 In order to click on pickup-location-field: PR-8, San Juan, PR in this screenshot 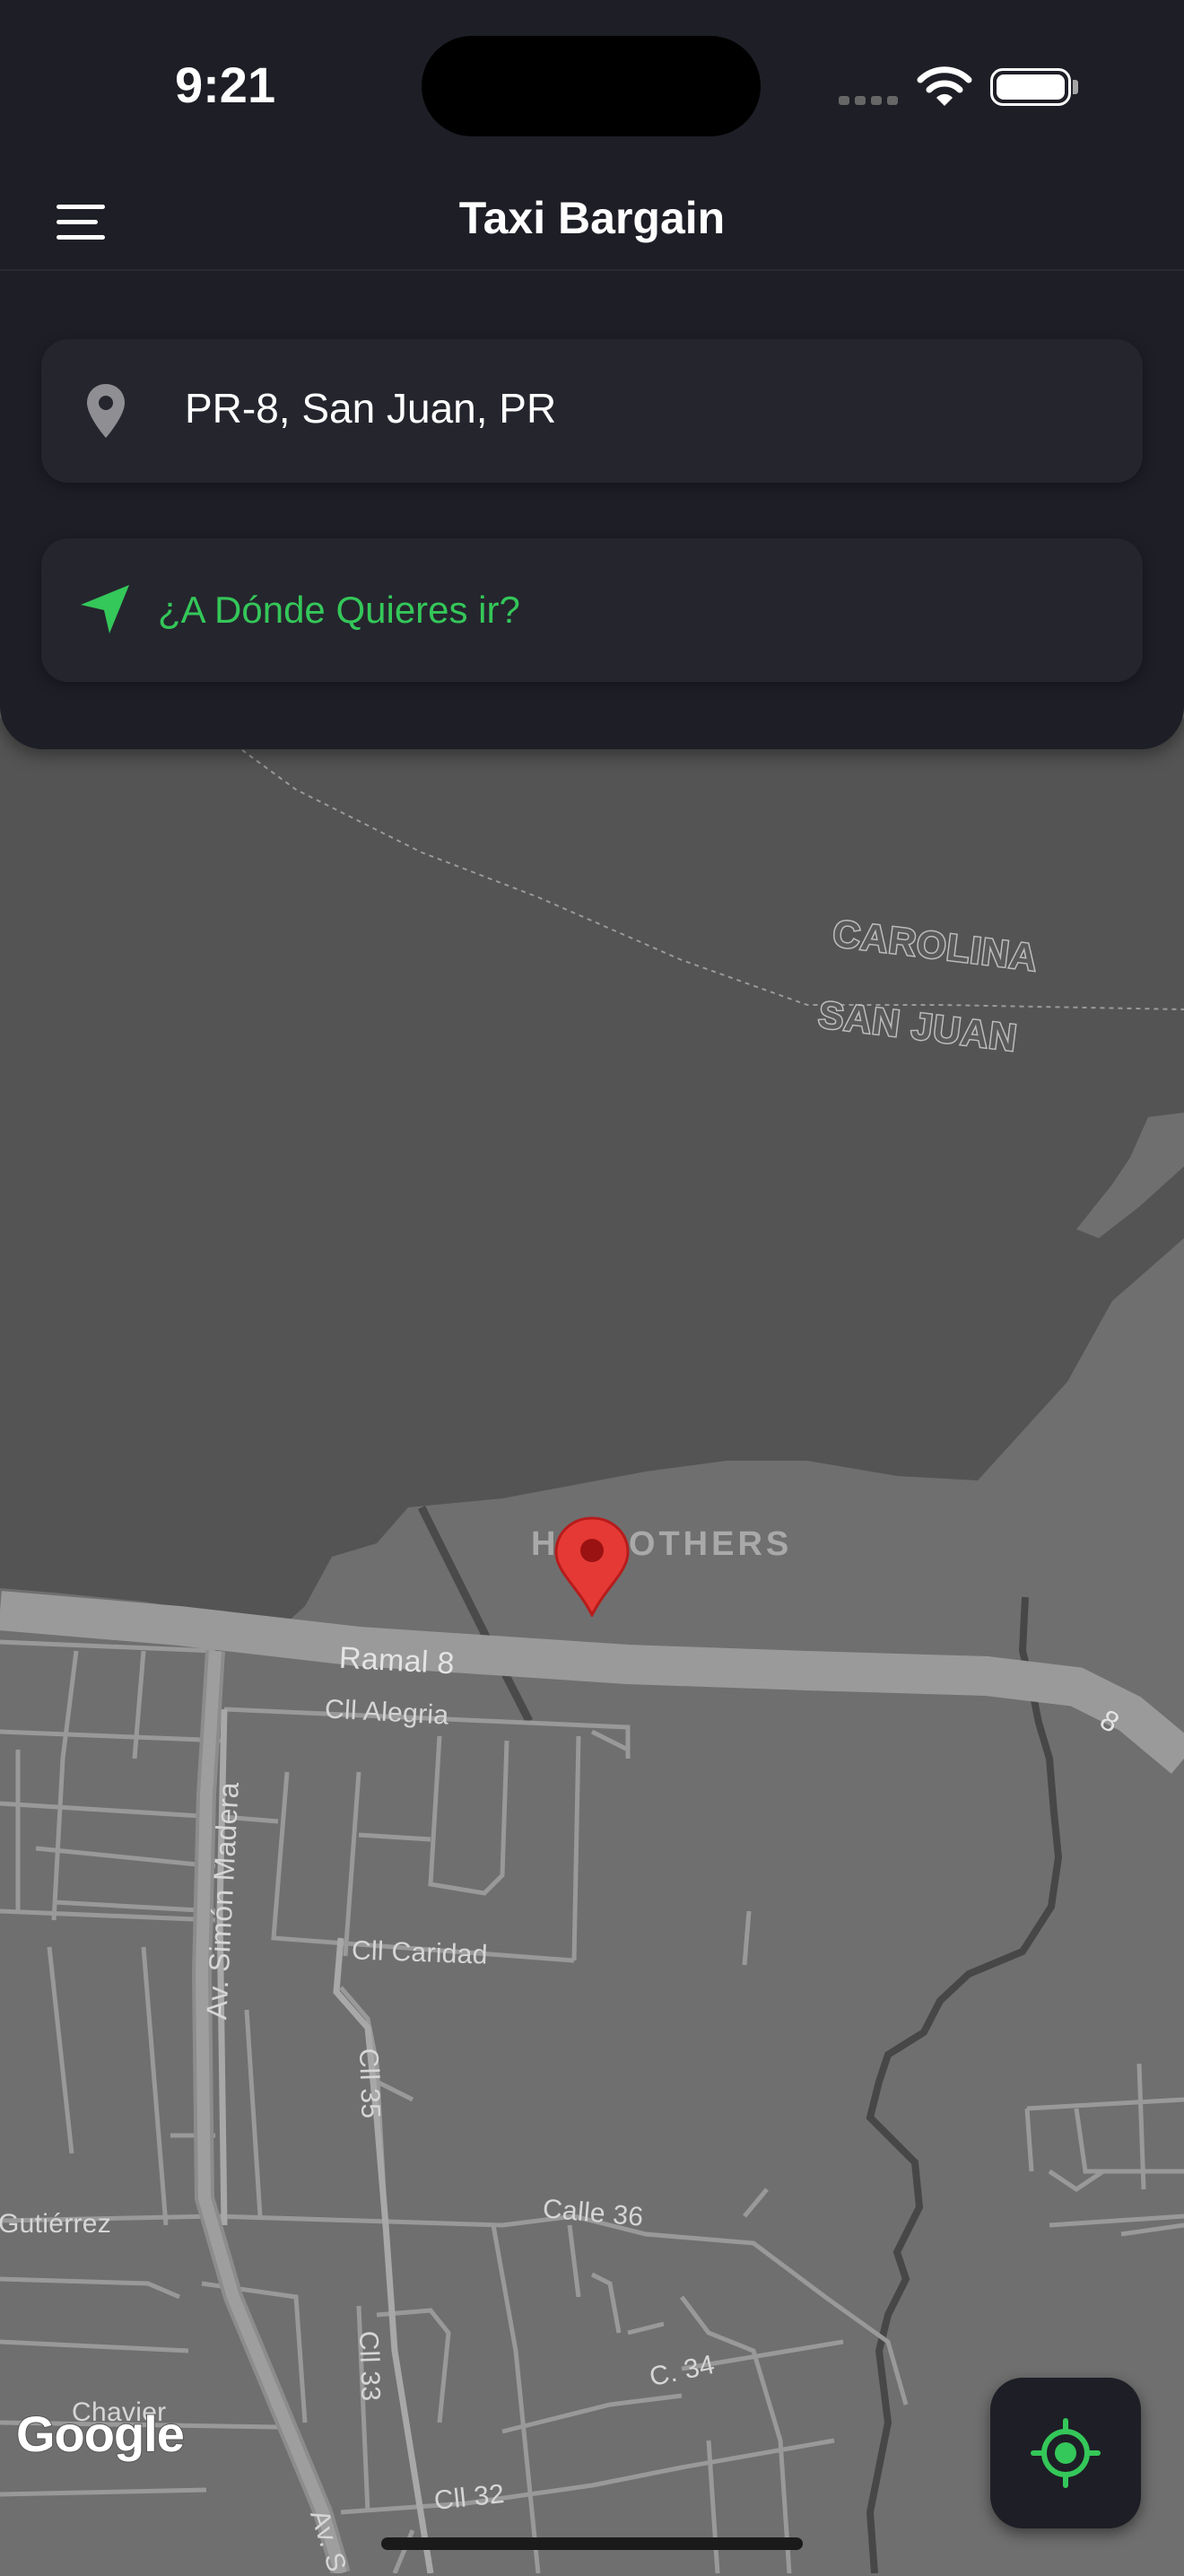, I will do `click(592, 411)`.